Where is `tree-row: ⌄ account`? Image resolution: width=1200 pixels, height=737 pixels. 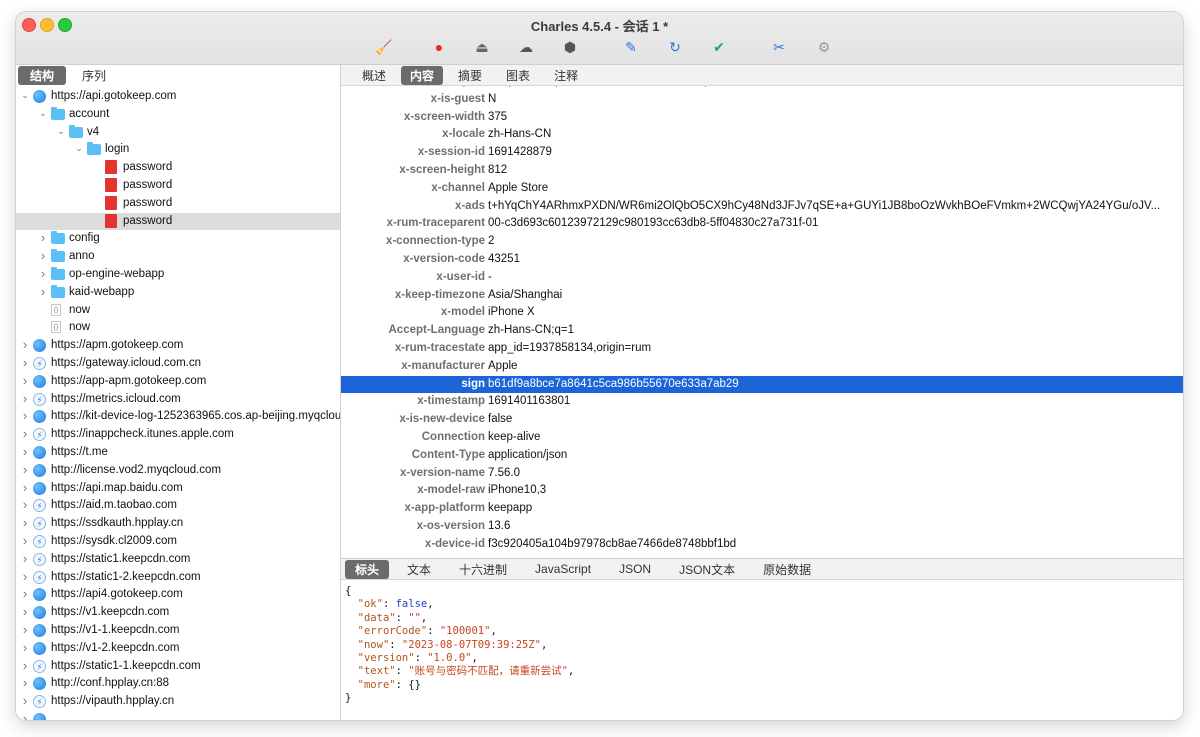
tree-row: ⌄ account is located at coordinates (178, 115).